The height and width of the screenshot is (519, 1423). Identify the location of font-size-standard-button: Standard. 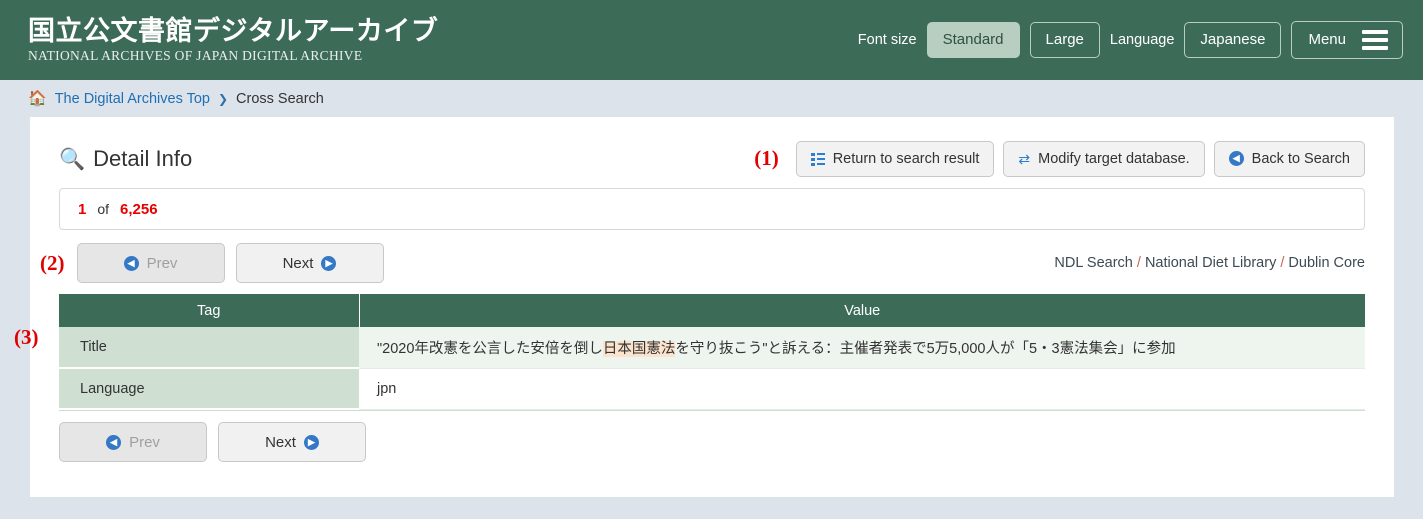
(973, 40).